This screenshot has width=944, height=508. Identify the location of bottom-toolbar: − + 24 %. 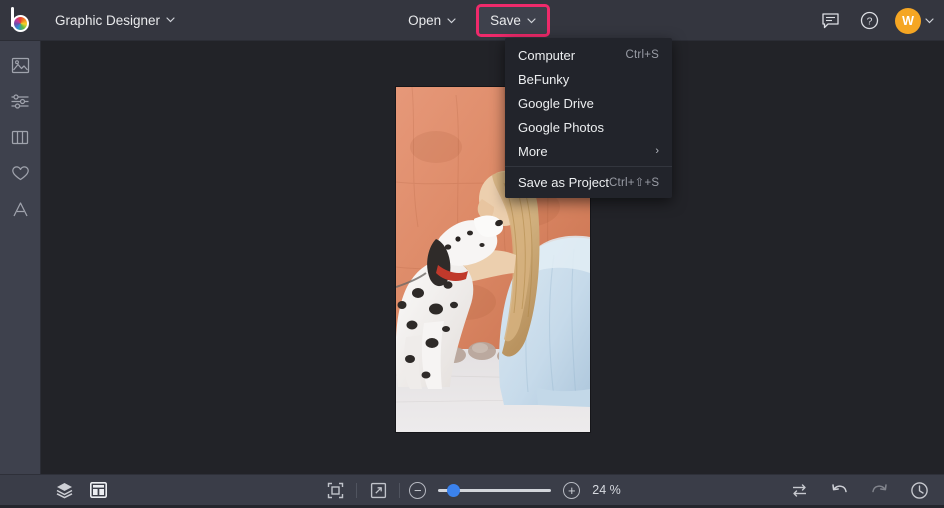
(472, 489).